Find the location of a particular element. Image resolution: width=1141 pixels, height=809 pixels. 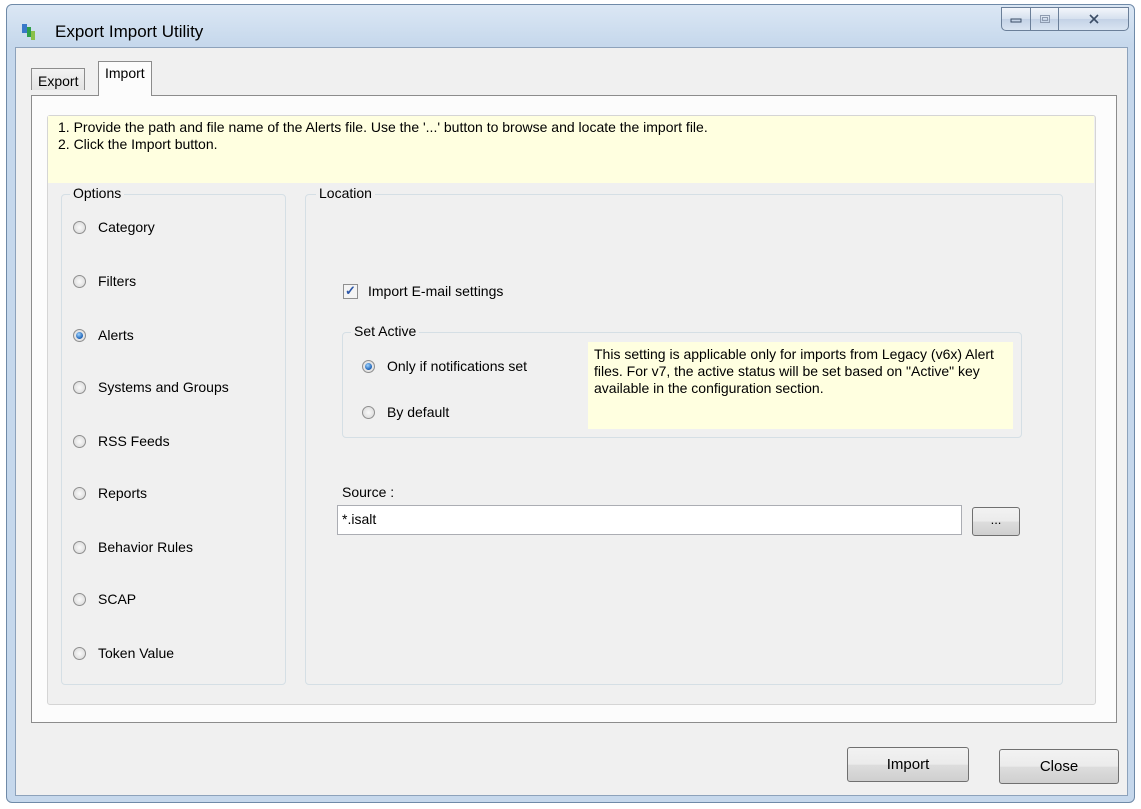

set-active-by-default: By default is located at coordinates (405, 412).